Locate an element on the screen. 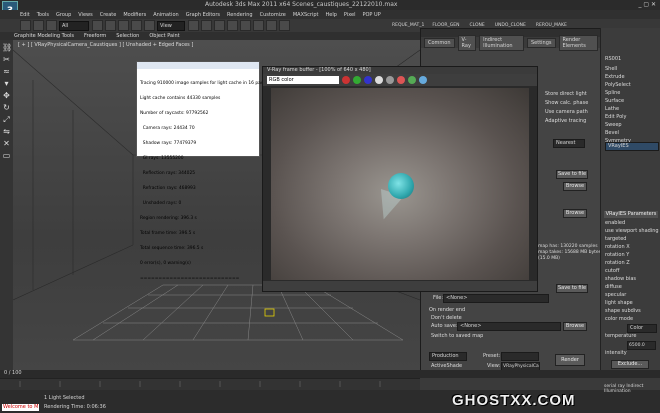  param-color-mode: color mode is located at coordinates (619, 319).